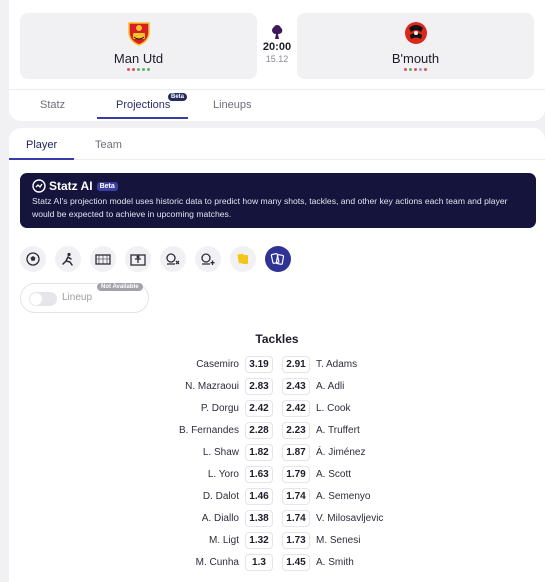 This screenshot has height=582, width=545. Describe the element at coordinates (173, 259) in the screenshot. I see `missed-shot-icon` at that location.